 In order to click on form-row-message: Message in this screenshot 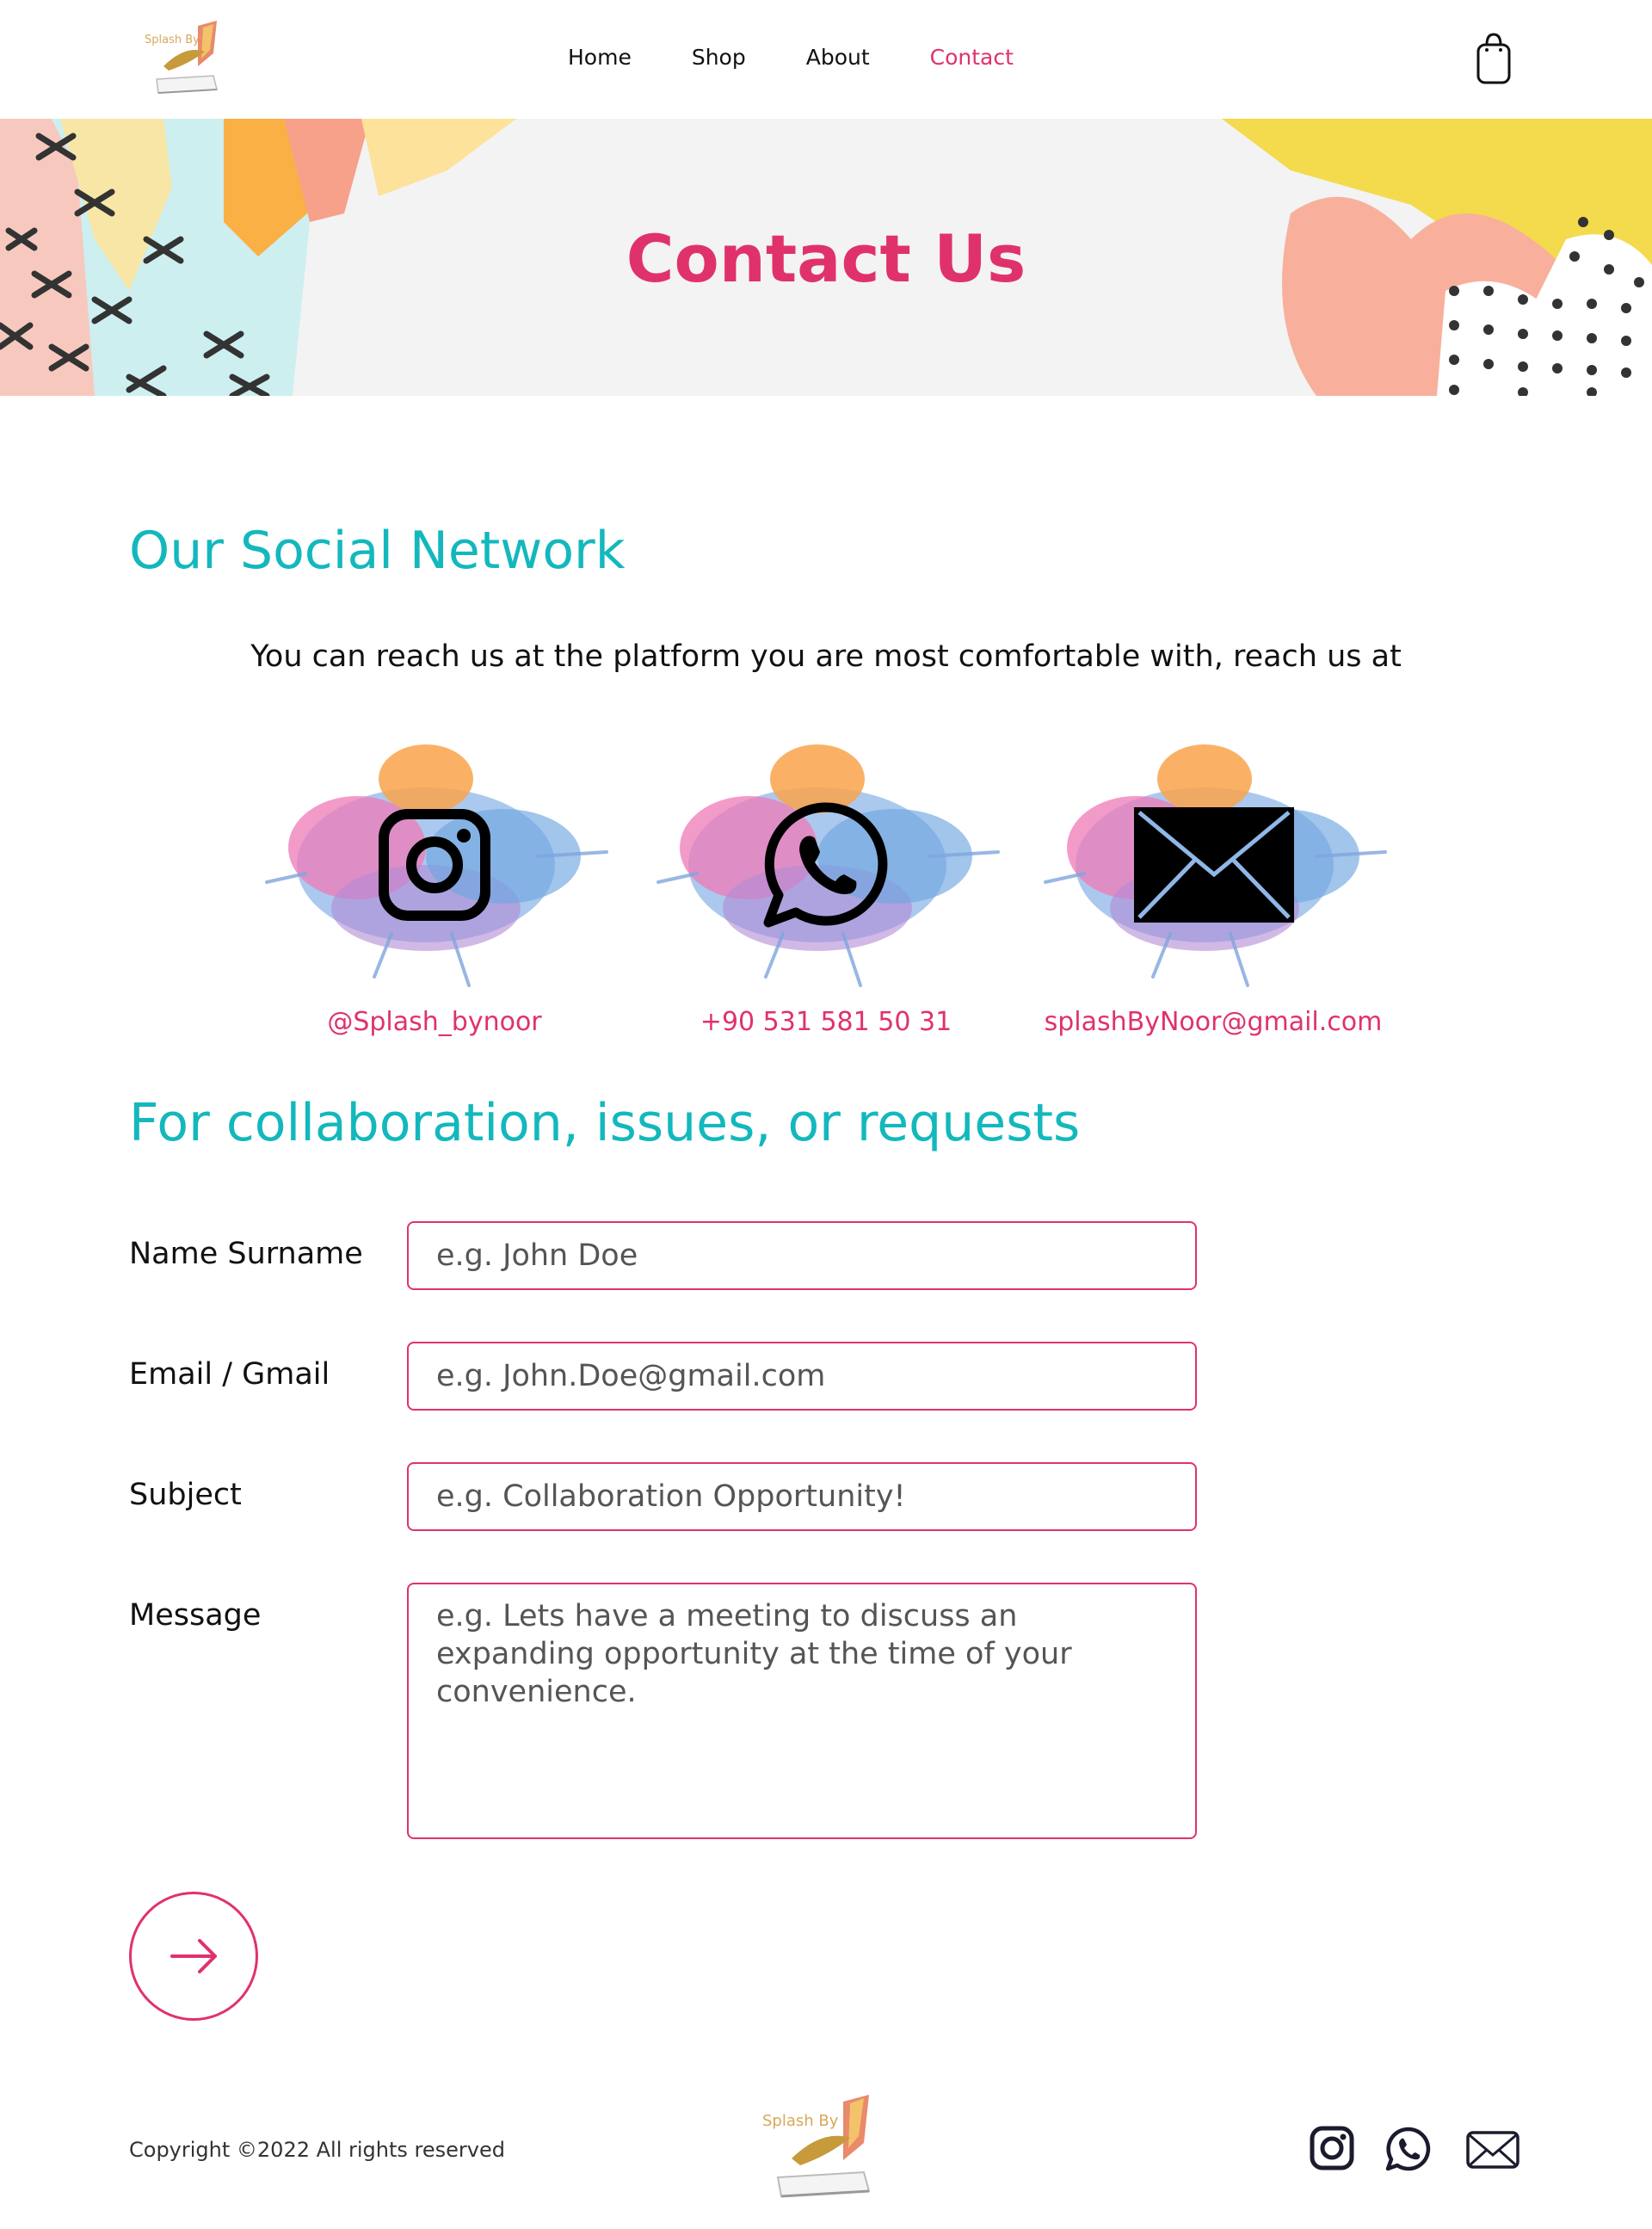, I will do `click(663, 1711)`.